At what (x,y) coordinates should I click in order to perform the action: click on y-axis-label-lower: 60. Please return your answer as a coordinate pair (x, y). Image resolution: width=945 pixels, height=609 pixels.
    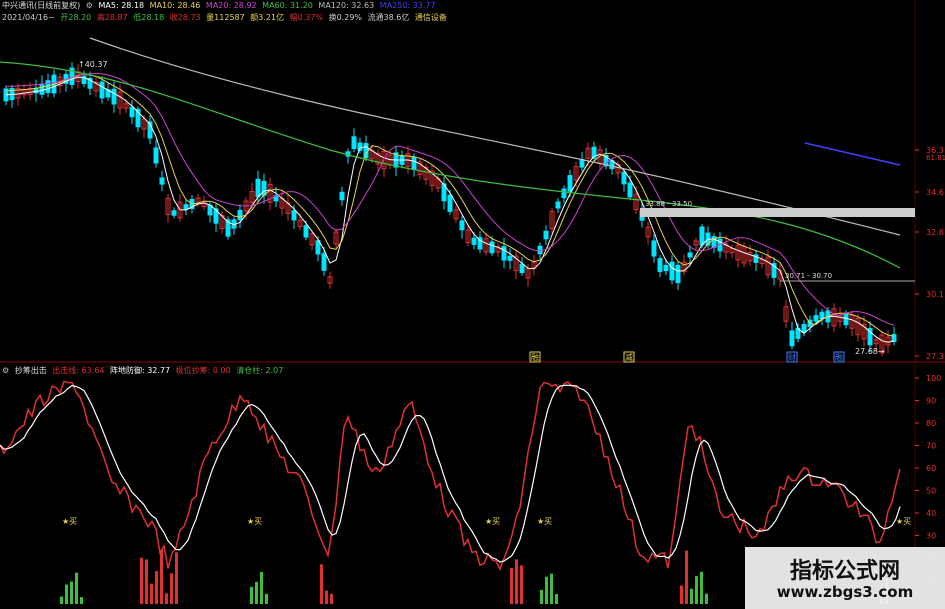
    Looking at the image, I should click on (931, 468).